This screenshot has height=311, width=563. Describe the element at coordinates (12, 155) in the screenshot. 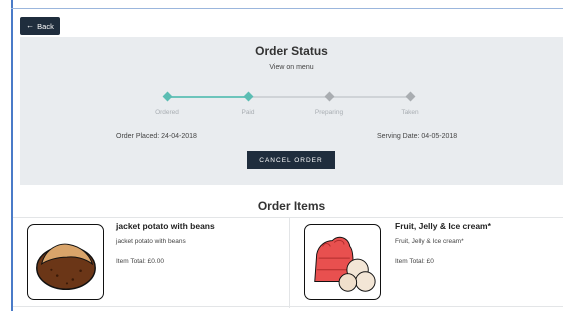

I see `window-left-border` at that location.